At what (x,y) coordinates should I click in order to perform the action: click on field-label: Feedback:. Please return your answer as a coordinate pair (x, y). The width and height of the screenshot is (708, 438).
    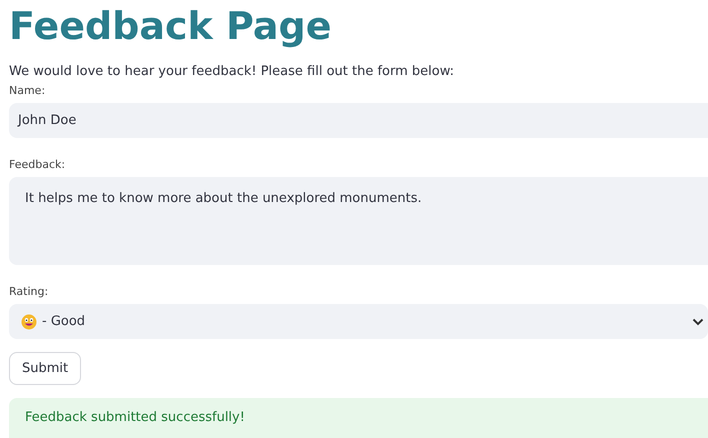
    Looking at the image, I should click on (37, 165).